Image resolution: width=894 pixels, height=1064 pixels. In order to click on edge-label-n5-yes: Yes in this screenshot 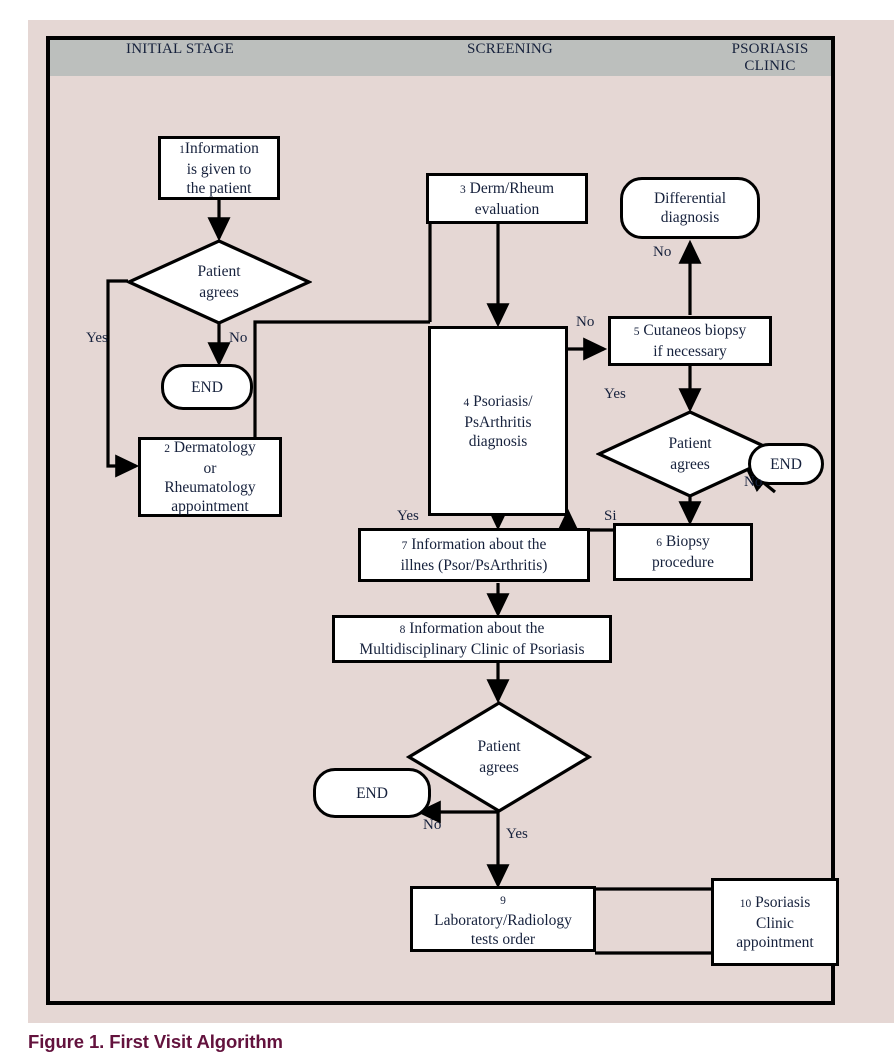, I will do `click(615, 394)`.